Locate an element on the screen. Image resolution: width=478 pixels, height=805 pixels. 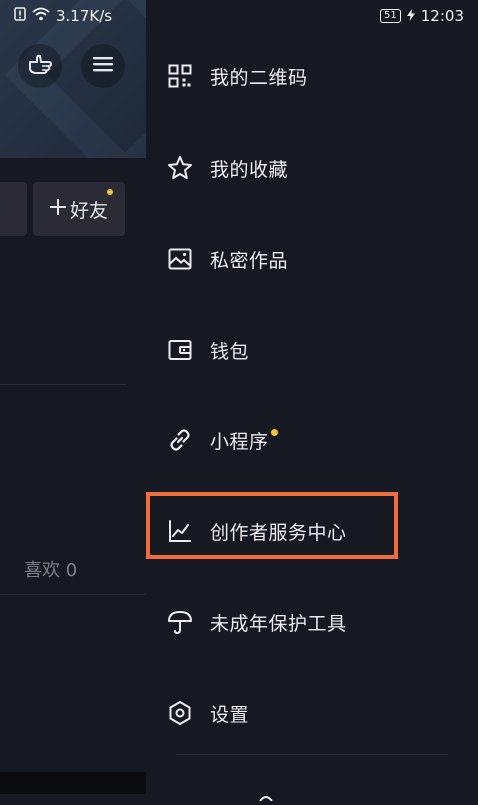
hand-pointer-icon is located at coordinates (40, 66).